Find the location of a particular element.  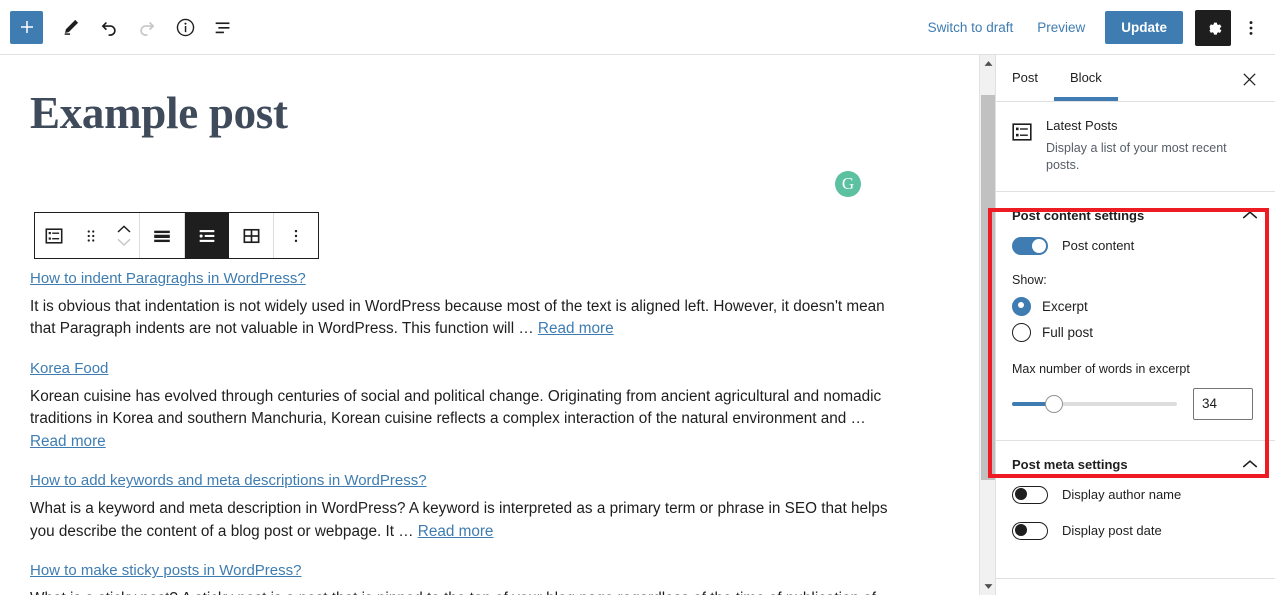

panel-post-meta-settings-body: Display author name Display post date is located at coordinates (1135, 531).